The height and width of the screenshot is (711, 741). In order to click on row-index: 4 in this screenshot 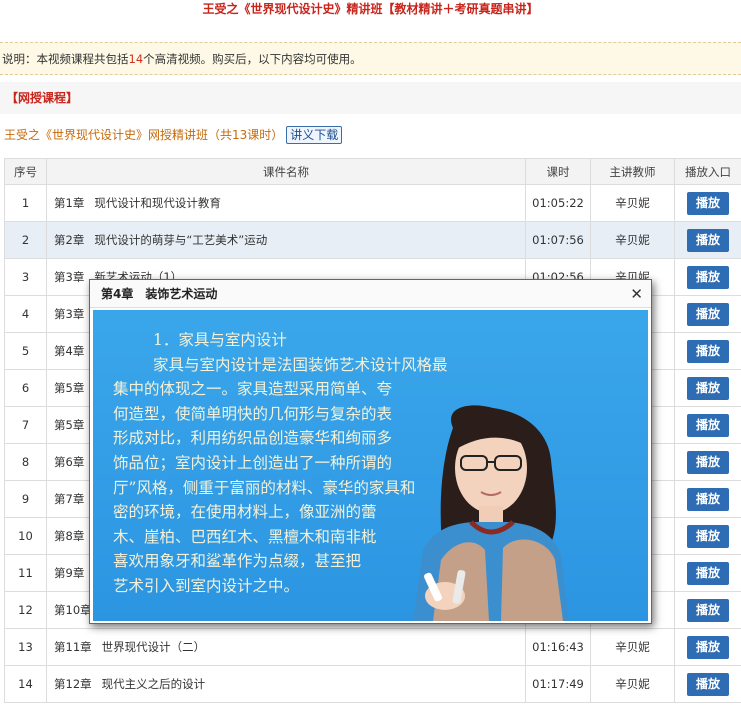, I will do `click(25, 314)`.